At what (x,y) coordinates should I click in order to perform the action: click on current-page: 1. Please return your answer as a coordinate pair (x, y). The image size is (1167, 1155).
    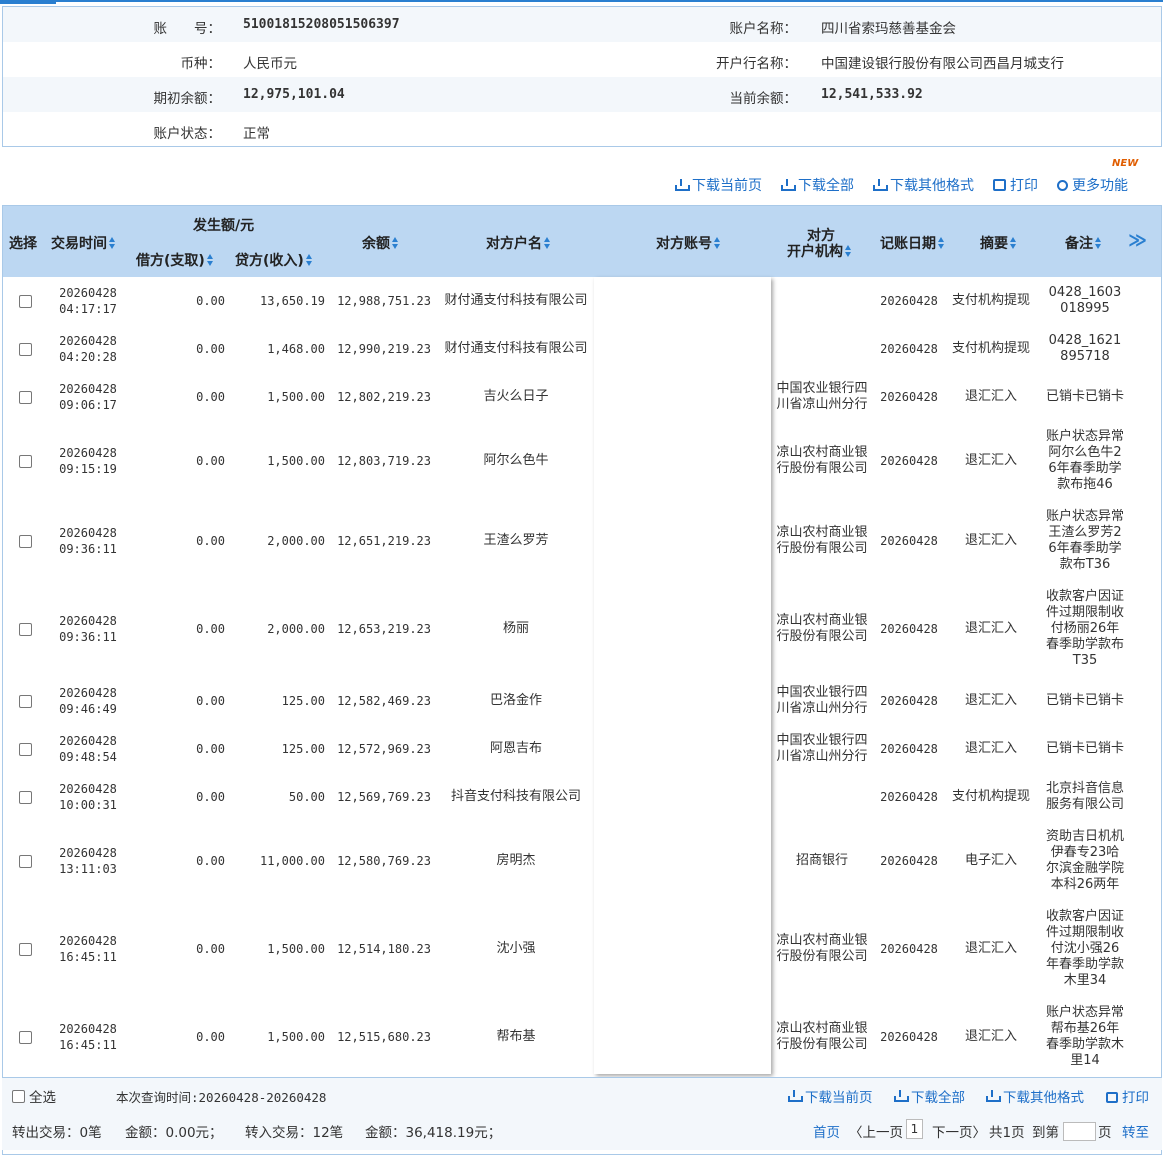
    Looking at the image, I should click on (914, 1129).